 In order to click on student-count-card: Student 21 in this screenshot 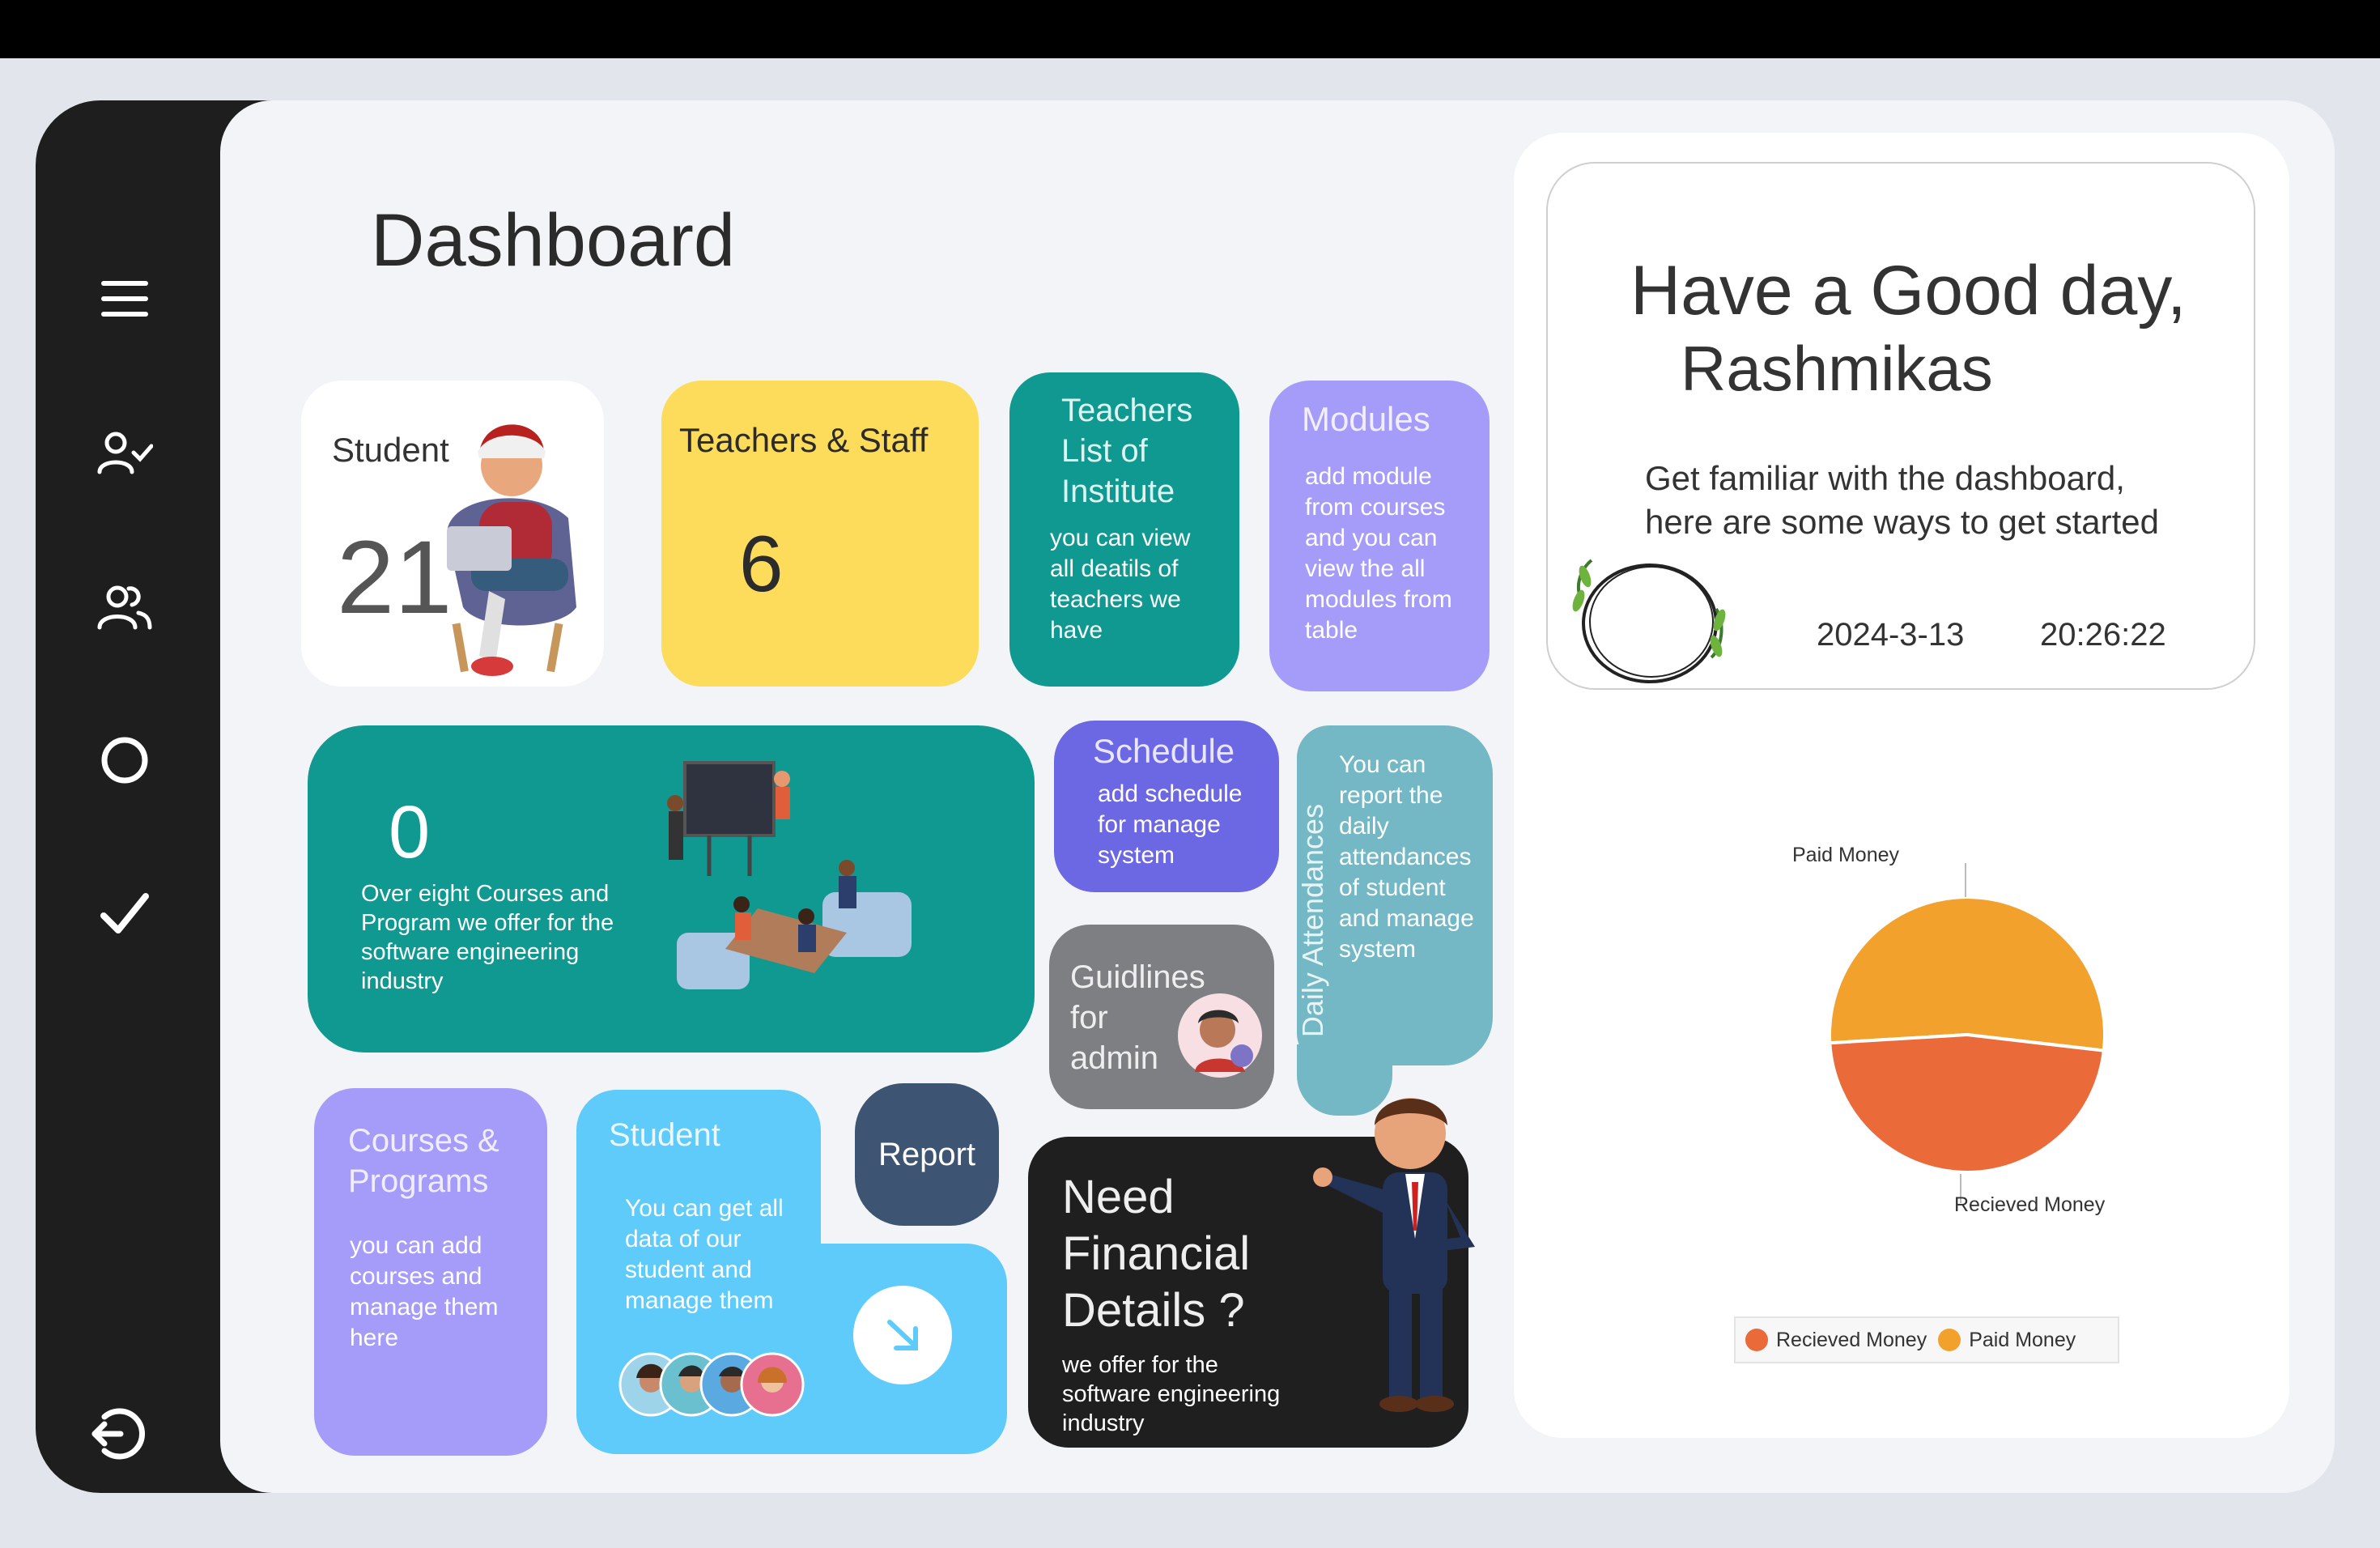, I will do `click(452, 534)`.